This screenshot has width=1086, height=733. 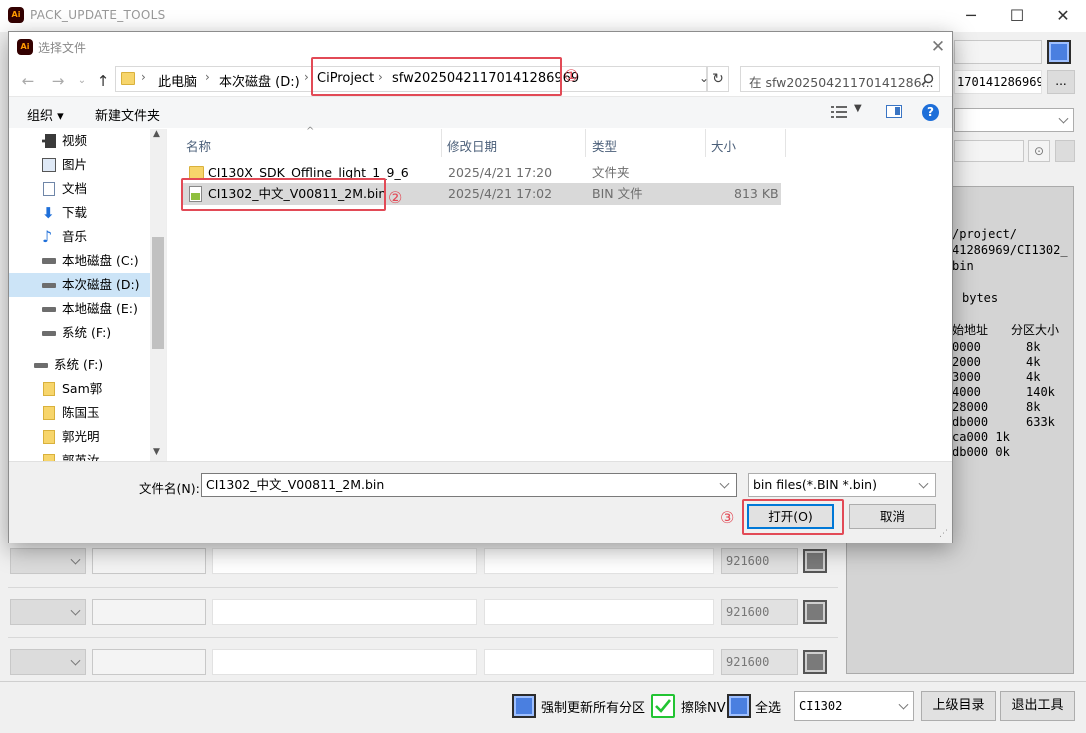 I want to click on log-line: /project/, so click(x=985, y=234).